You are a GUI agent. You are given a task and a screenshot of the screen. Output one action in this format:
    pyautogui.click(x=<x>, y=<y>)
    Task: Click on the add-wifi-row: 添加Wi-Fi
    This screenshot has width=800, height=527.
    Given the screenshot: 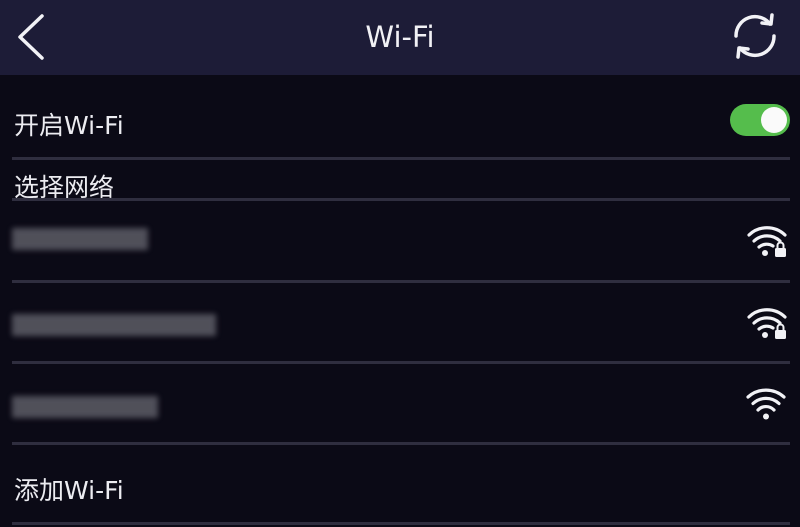 What is the action you would take?
    pyautogui.click(x=400, y=484)
    